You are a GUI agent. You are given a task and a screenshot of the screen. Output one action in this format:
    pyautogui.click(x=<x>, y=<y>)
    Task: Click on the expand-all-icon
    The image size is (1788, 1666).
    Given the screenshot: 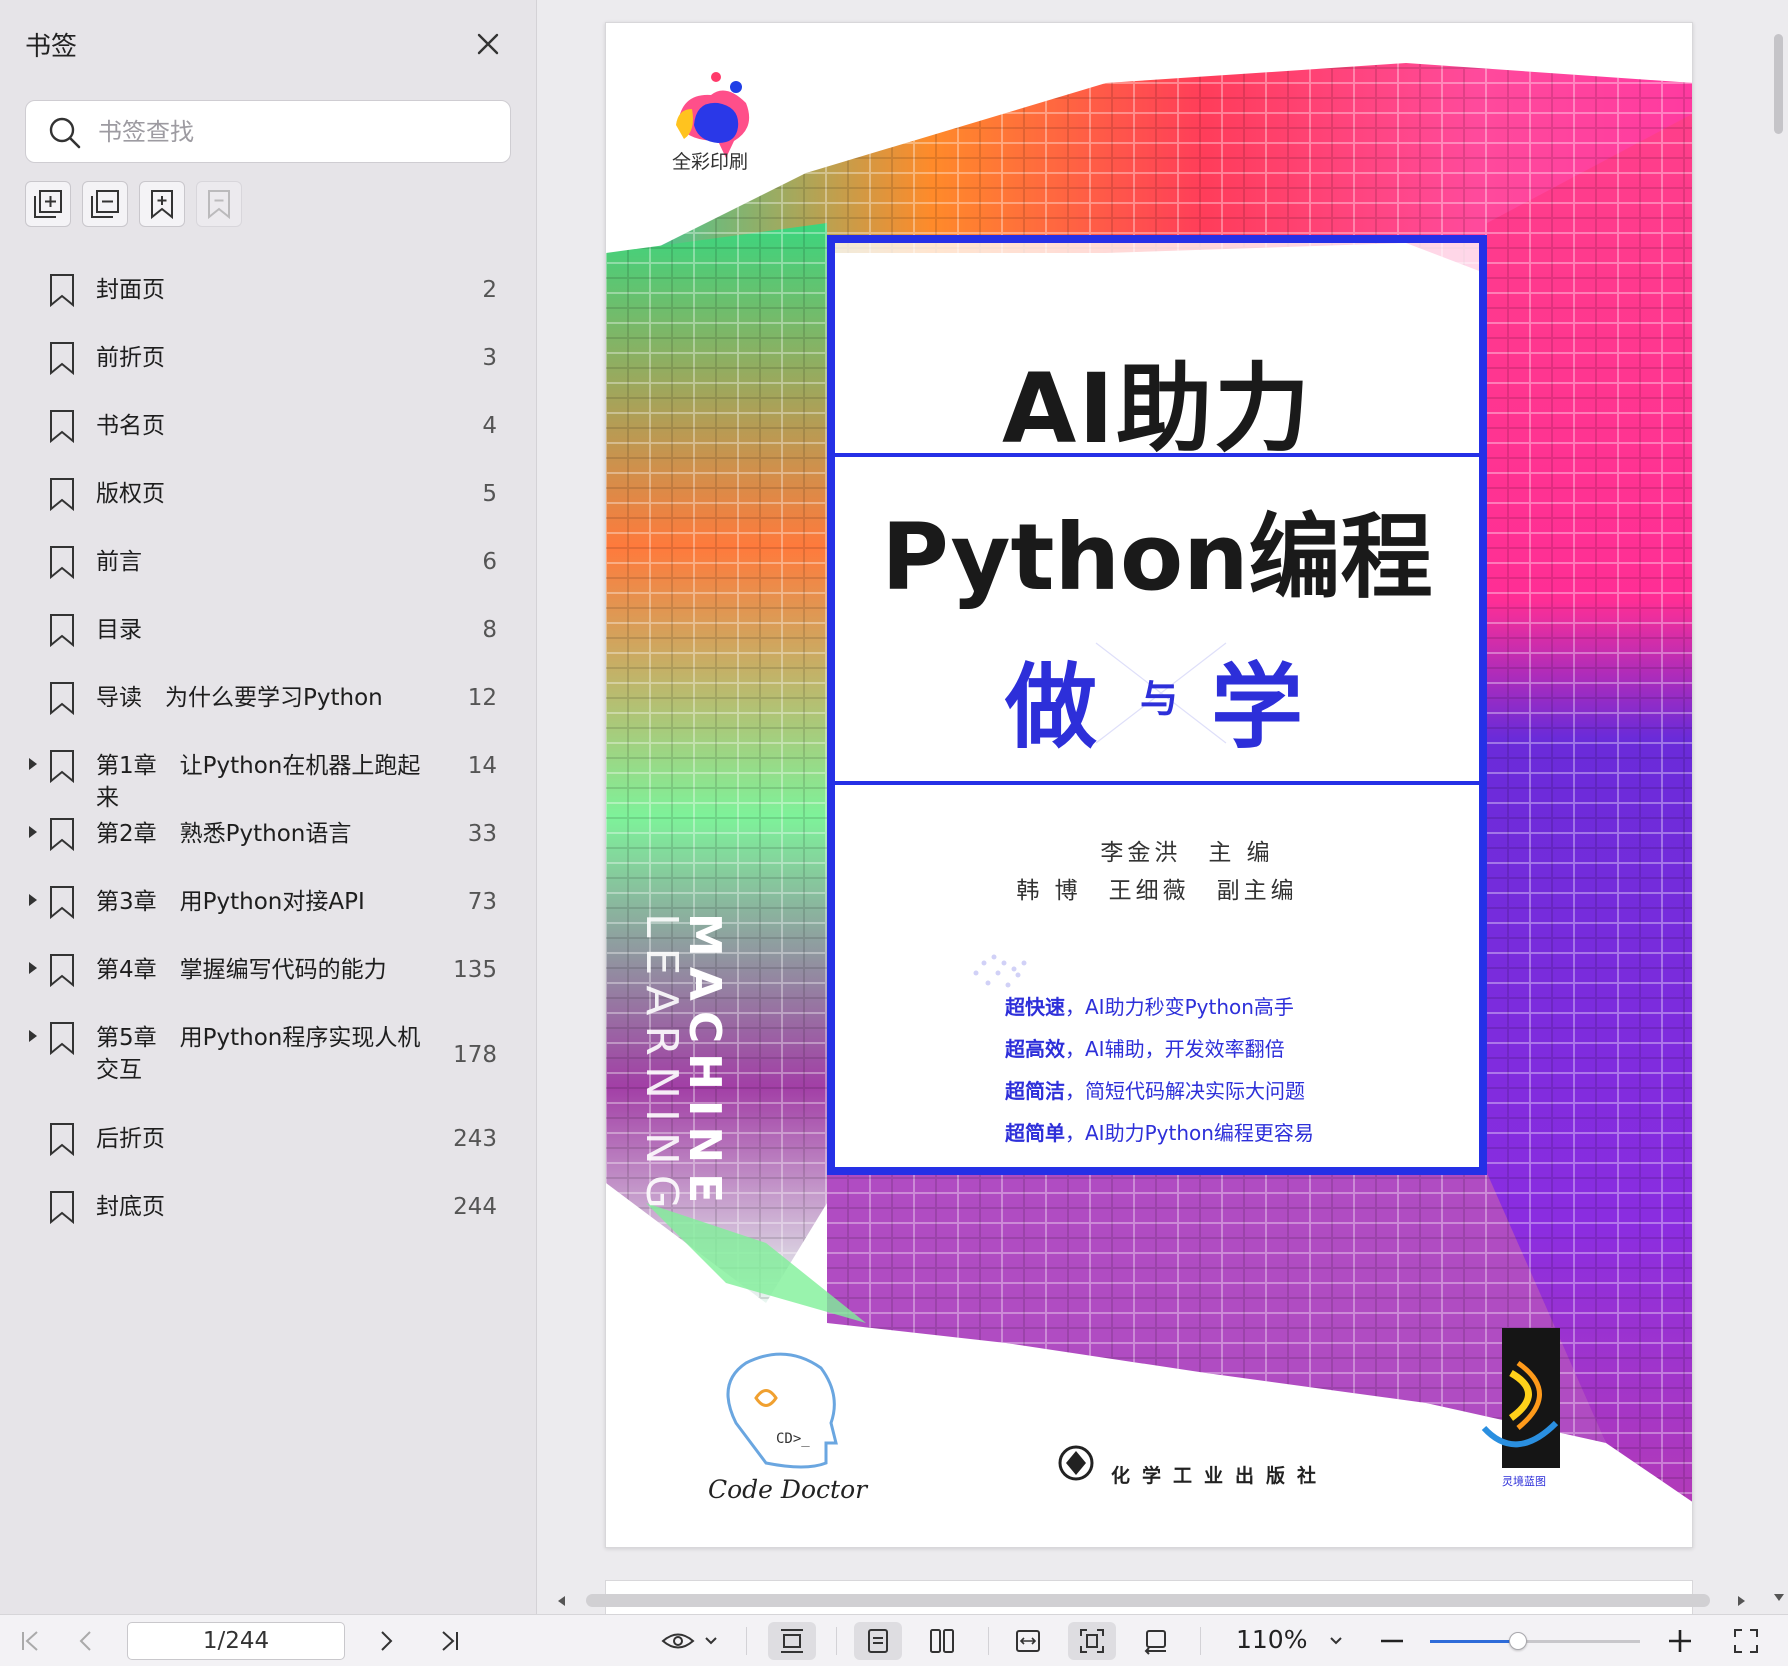 What is the action you would take?
    pyautogui.click(x=48, y=204)
    